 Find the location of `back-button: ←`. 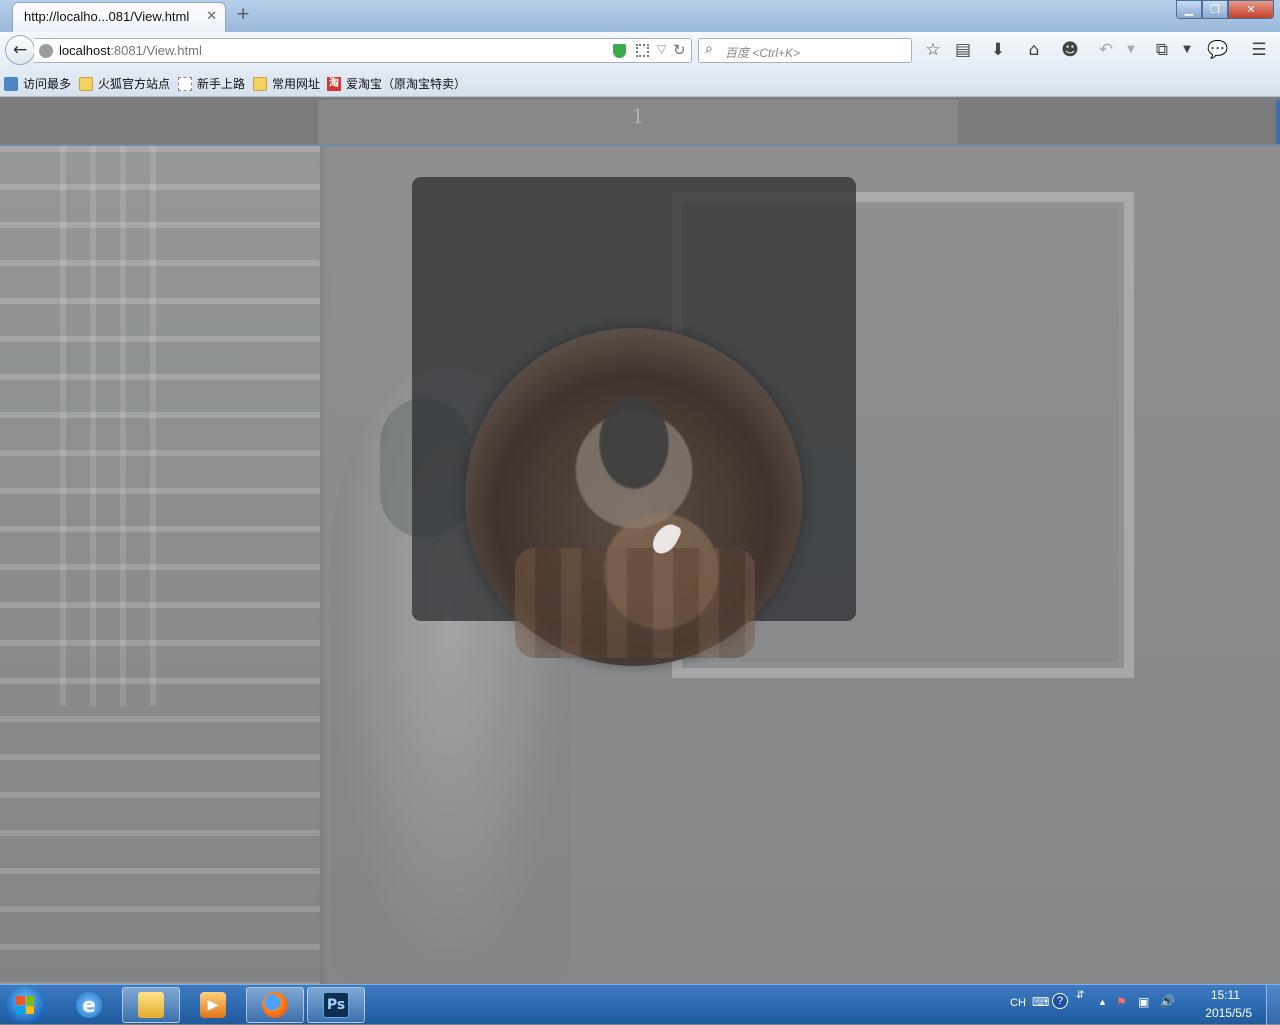

back-button: ← is located at coordinates (20, 50).